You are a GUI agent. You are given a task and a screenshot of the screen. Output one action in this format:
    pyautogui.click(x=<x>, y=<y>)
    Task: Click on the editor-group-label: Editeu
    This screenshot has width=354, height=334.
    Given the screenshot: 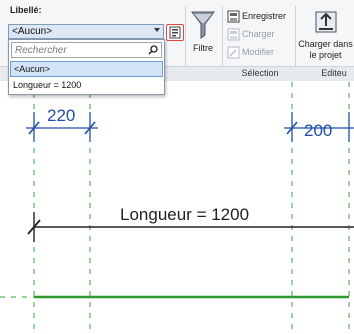 What is the action you would take?
    pyautogui.click(x=334, y=73)
    